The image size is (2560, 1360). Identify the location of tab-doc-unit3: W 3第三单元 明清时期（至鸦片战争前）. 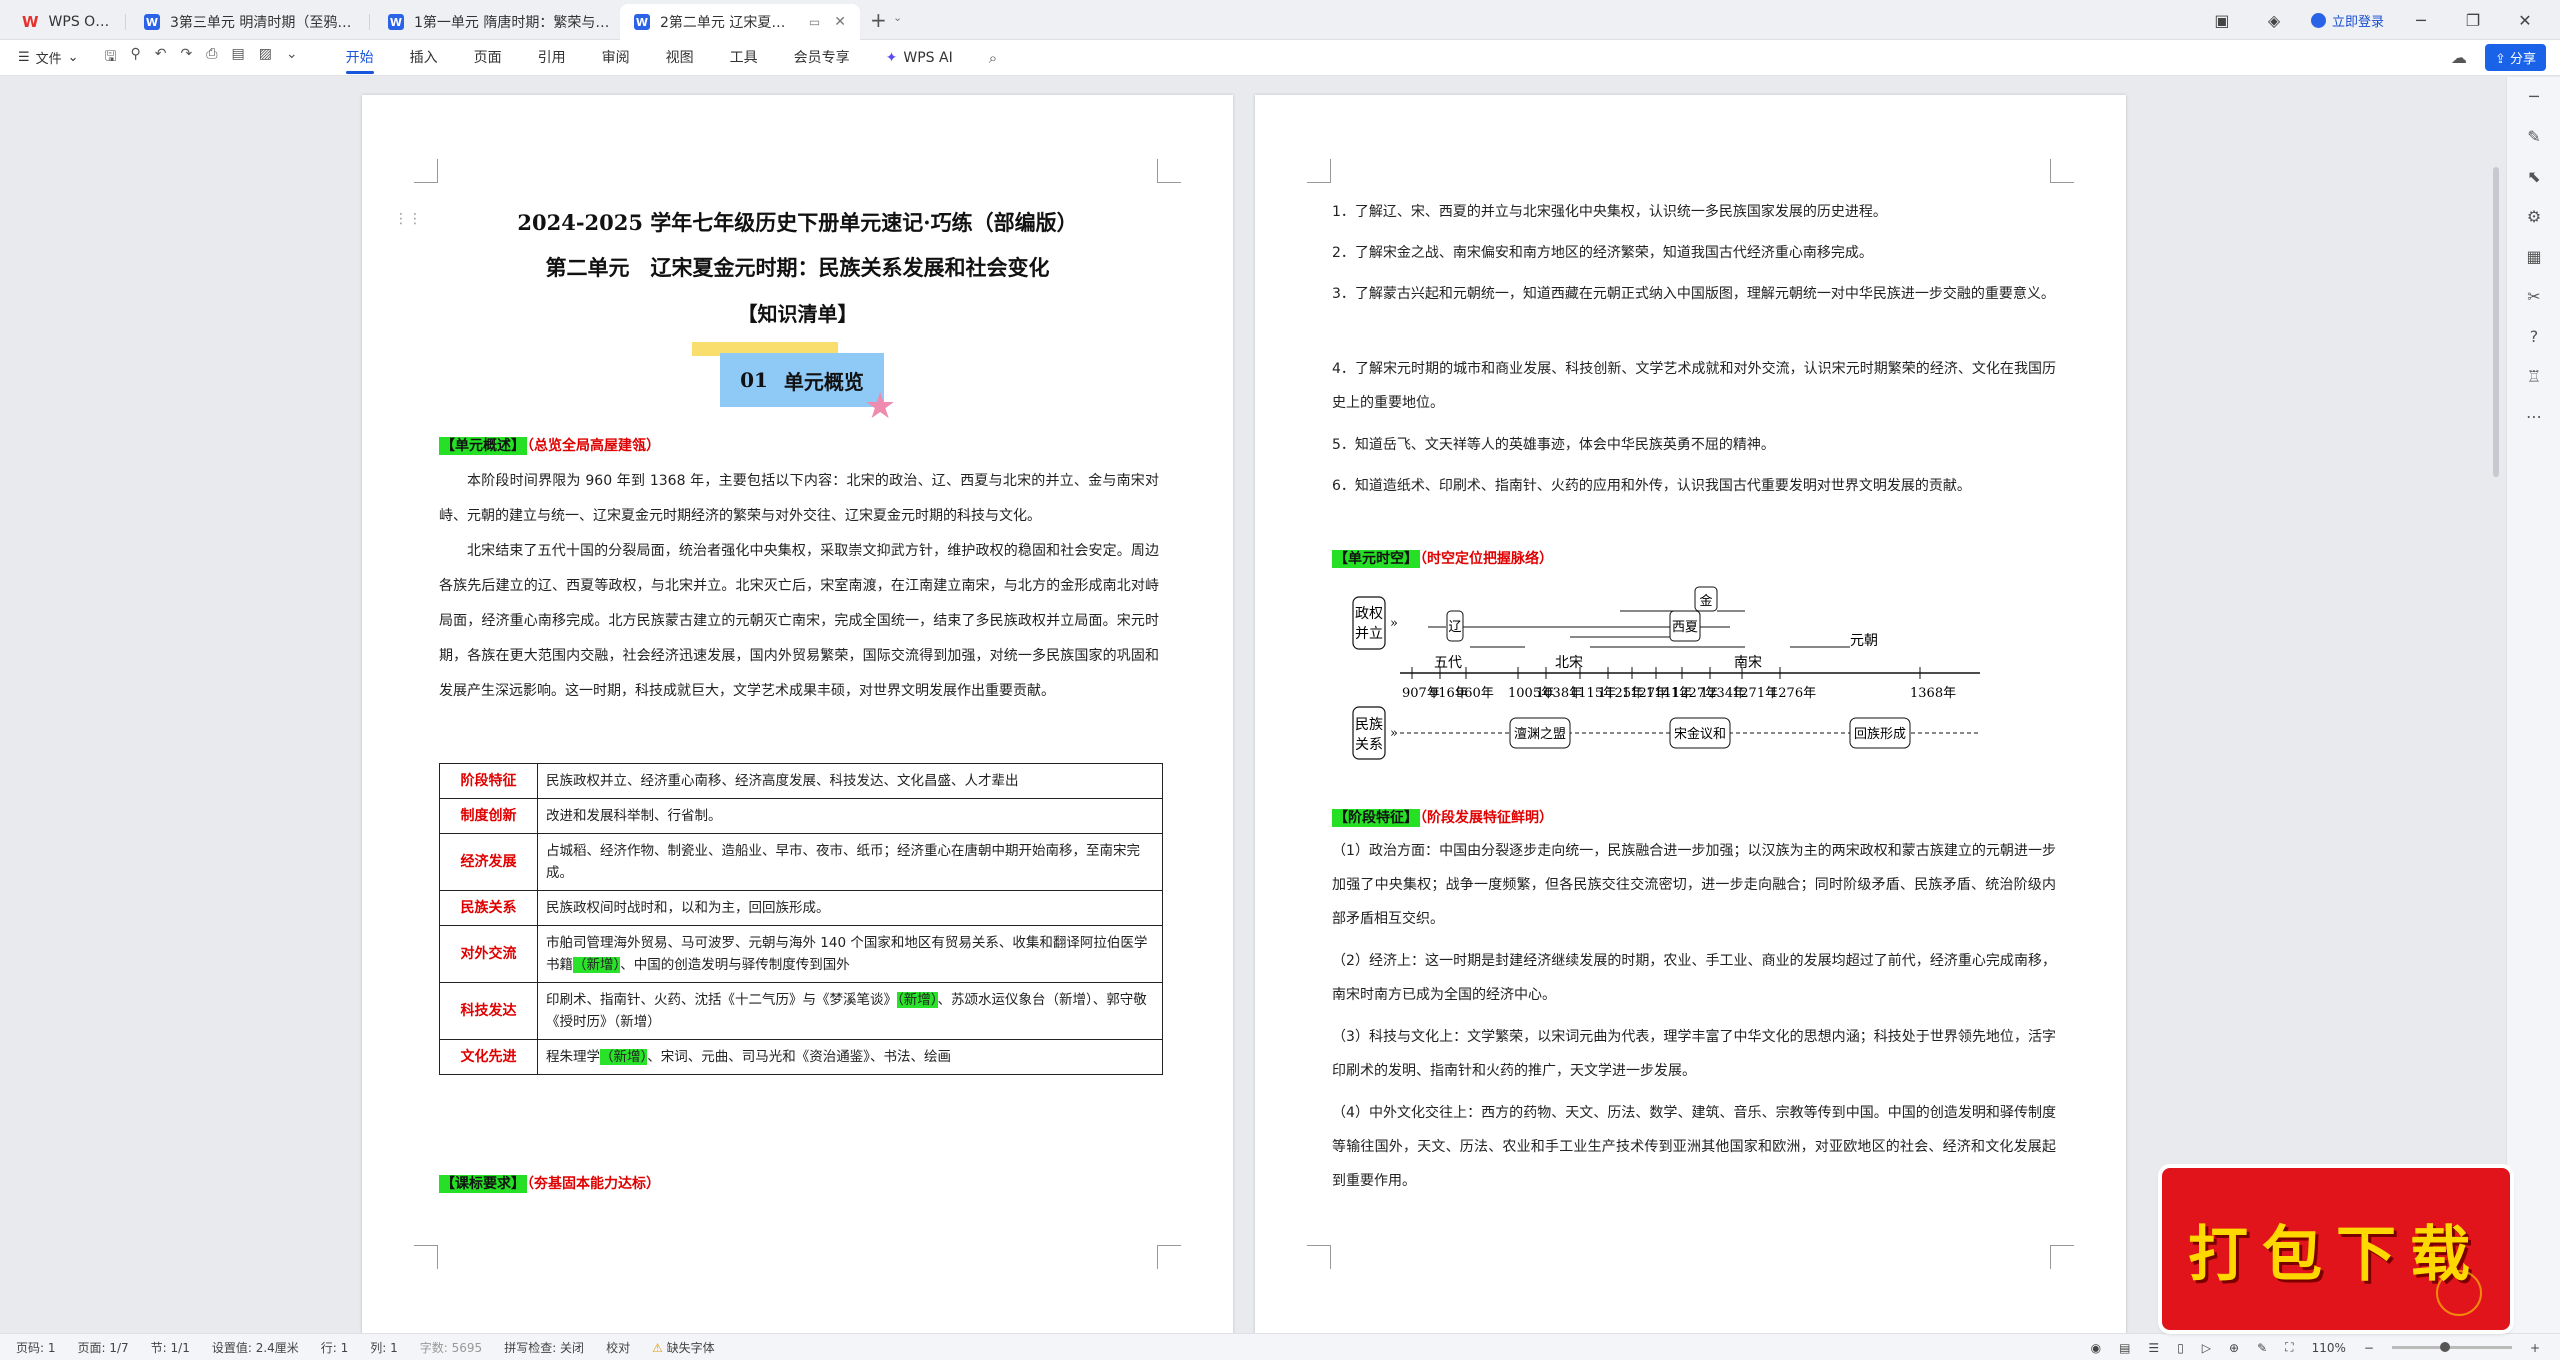
(250, 22).